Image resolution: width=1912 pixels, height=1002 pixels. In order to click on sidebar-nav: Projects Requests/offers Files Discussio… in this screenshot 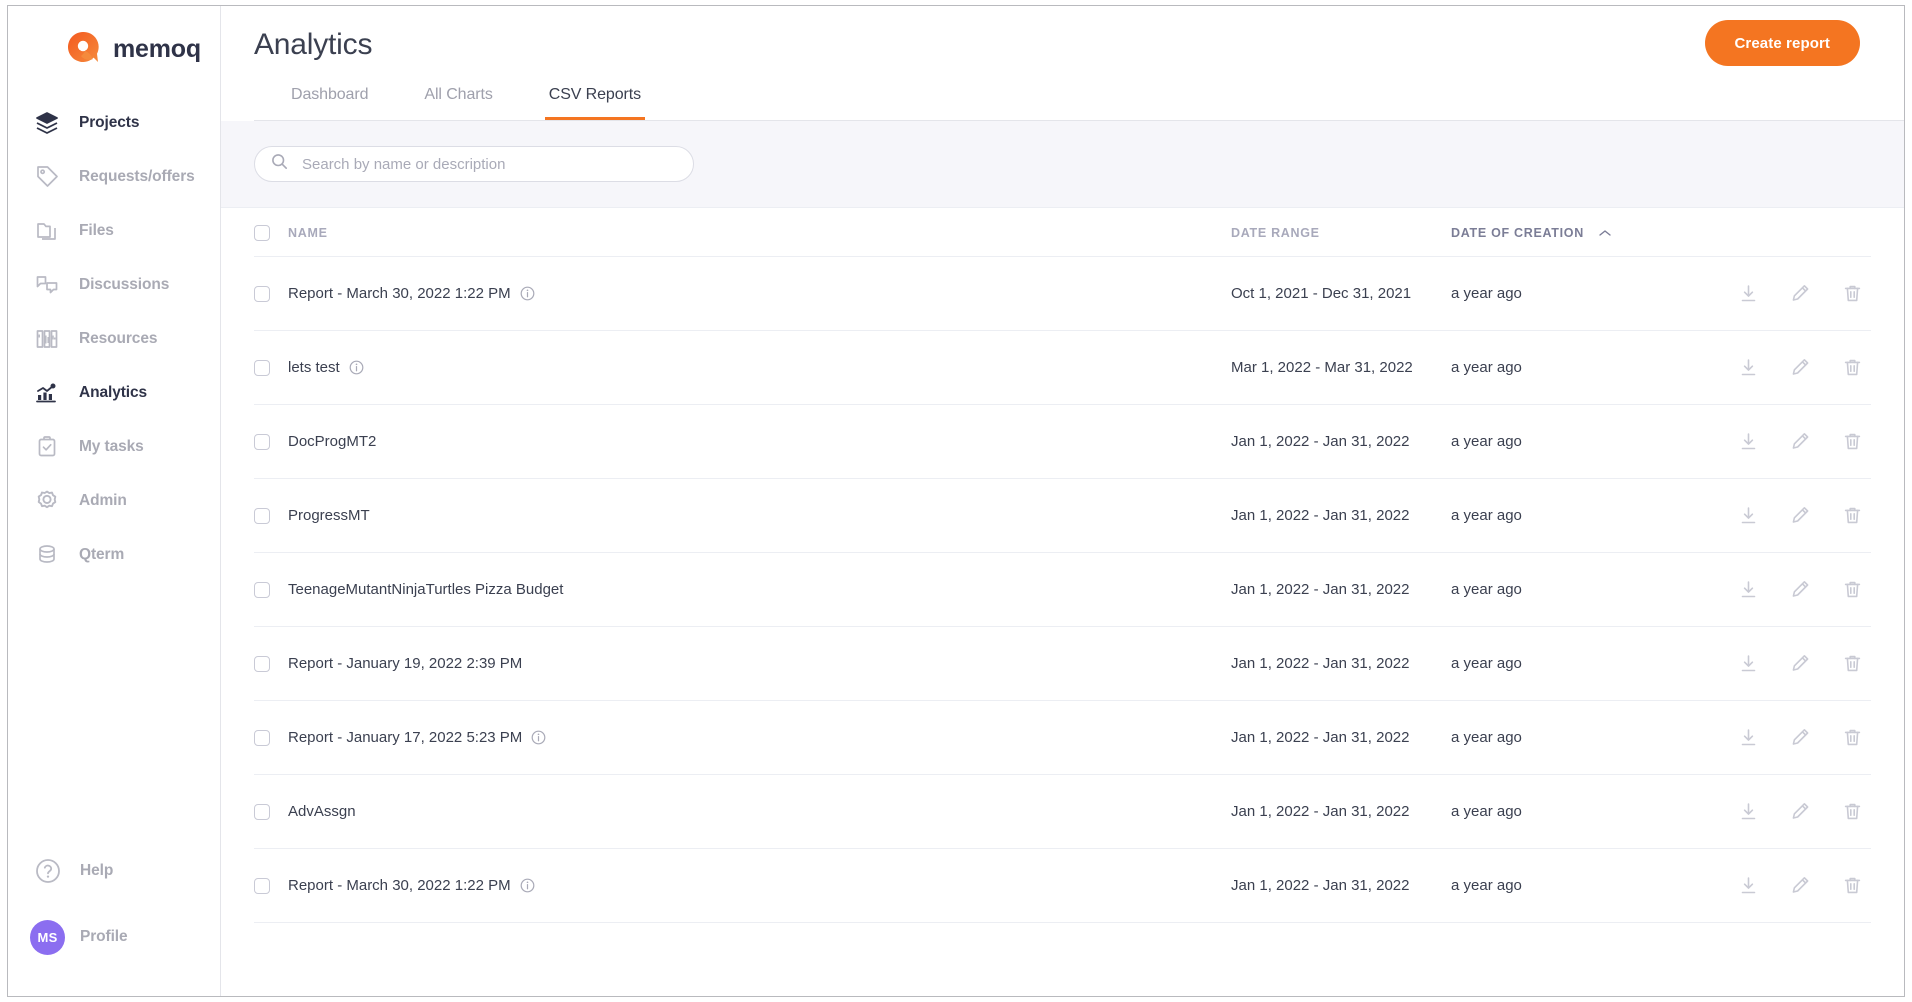, I will do `click(114, 339)`.